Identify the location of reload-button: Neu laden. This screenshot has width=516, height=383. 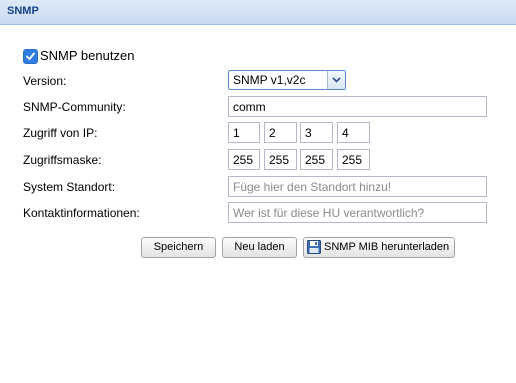
(259, 247).